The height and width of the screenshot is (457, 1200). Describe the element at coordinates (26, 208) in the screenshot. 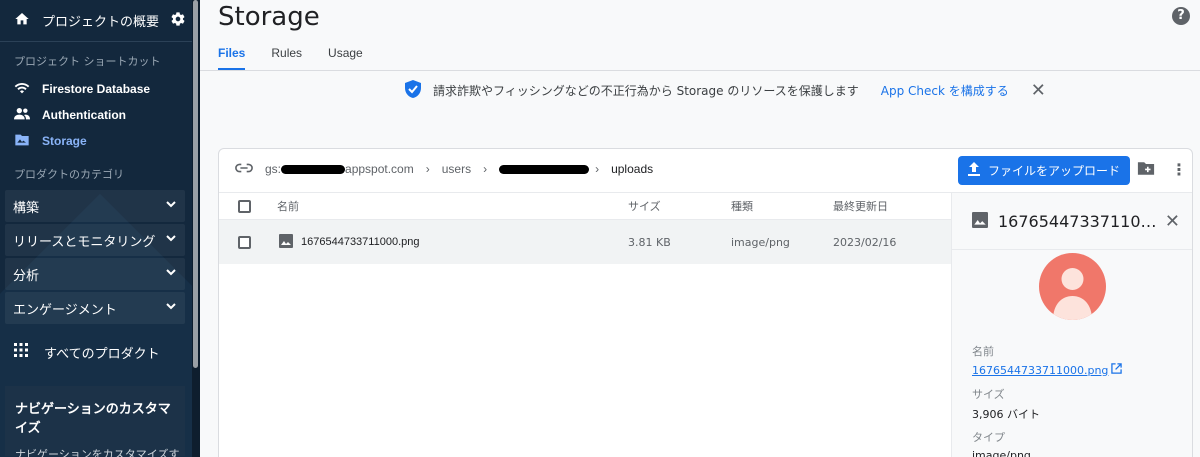

I see `category-label: 構築` at that location.